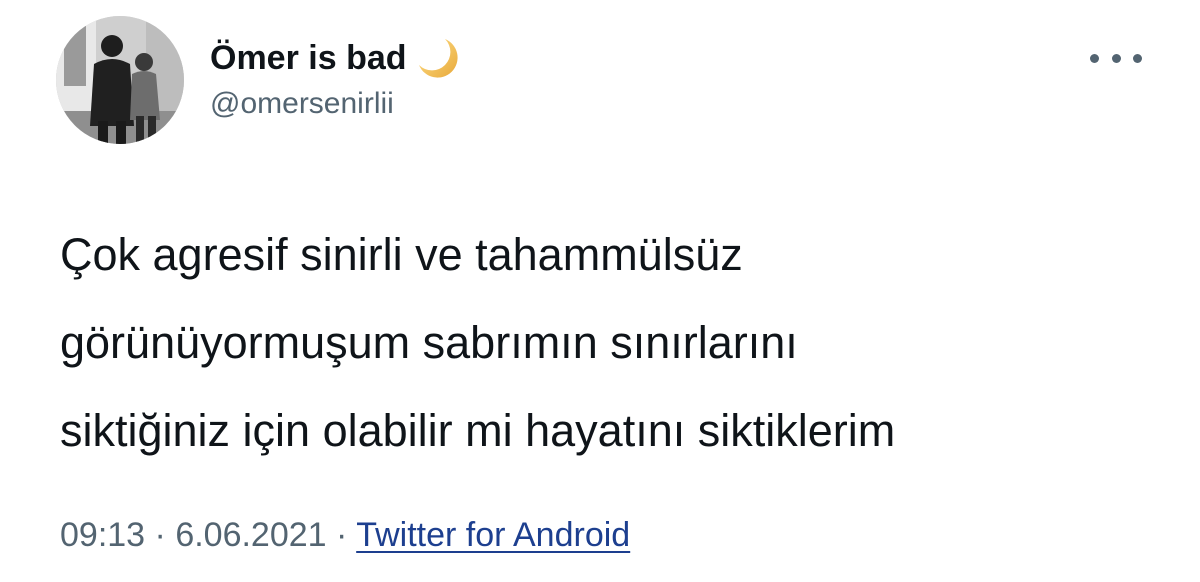 This screenshot has height=582, width=1200. I want to click on tweet-text-line: görünüyormuşum sabrımın sınırlarını, so click(429, 342).